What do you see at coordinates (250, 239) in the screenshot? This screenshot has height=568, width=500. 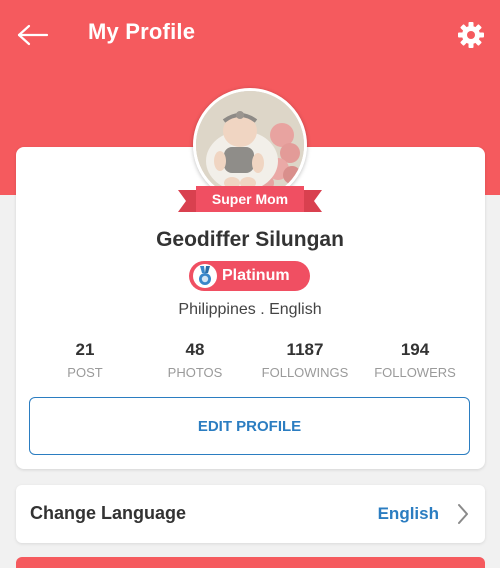 I see `user-name: Geodiffer Silungan` at bounding box center [250, 239].